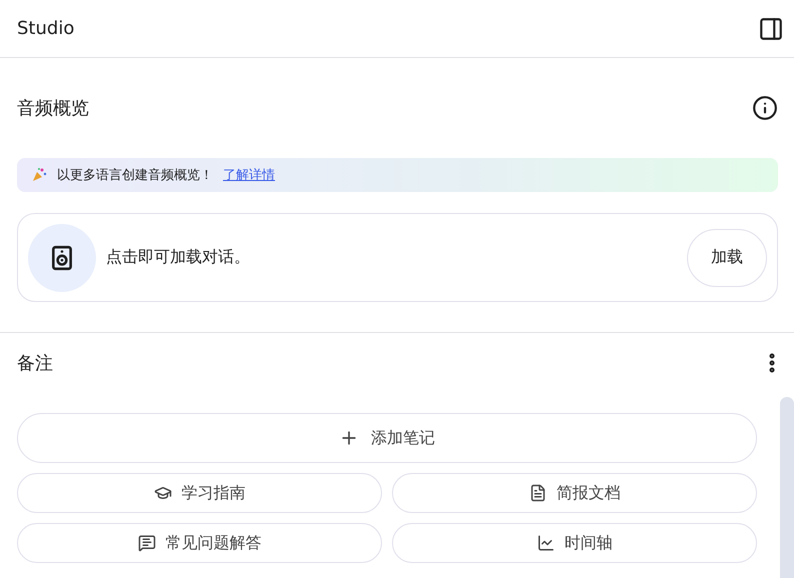  I want to click on message-icon, so click(147, 543).